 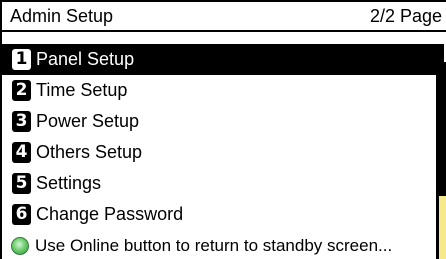 I want to click on menu-item-label: Panel Setup, so click(x=85, y=59).